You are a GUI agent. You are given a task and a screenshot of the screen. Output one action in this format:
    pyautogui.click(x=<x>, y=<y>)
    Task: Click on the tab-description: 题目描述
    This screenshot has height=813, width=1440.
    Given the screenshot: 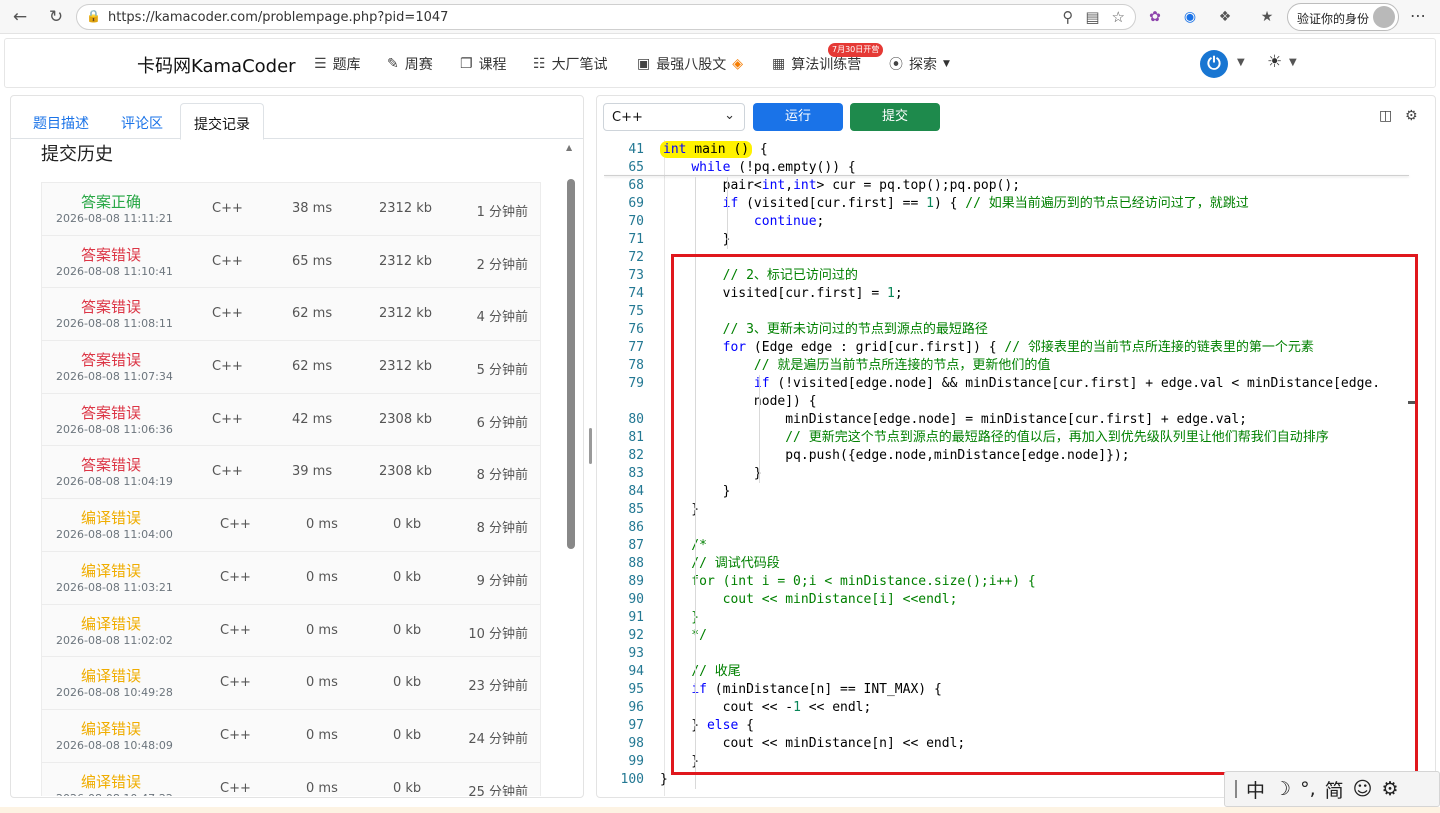 What is the action you would take?
    pyautogui.click(x=61, y=123)
    